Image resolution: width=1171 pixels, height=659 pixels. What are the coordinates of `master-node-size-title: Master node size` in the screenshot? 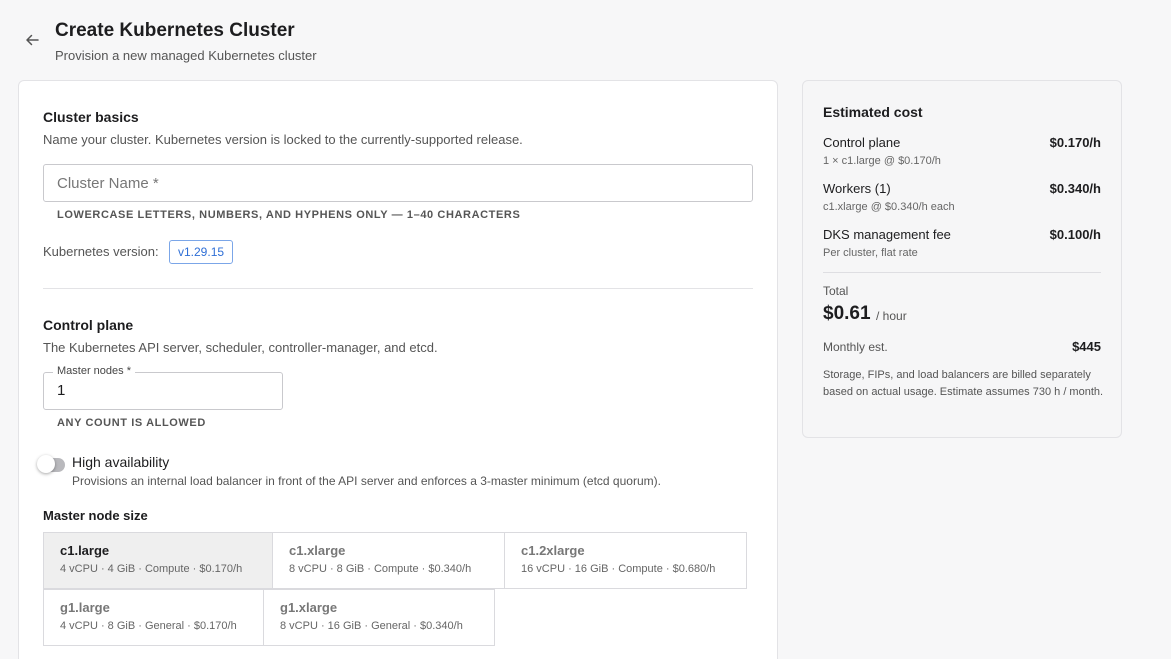 It's located at (95, 515).